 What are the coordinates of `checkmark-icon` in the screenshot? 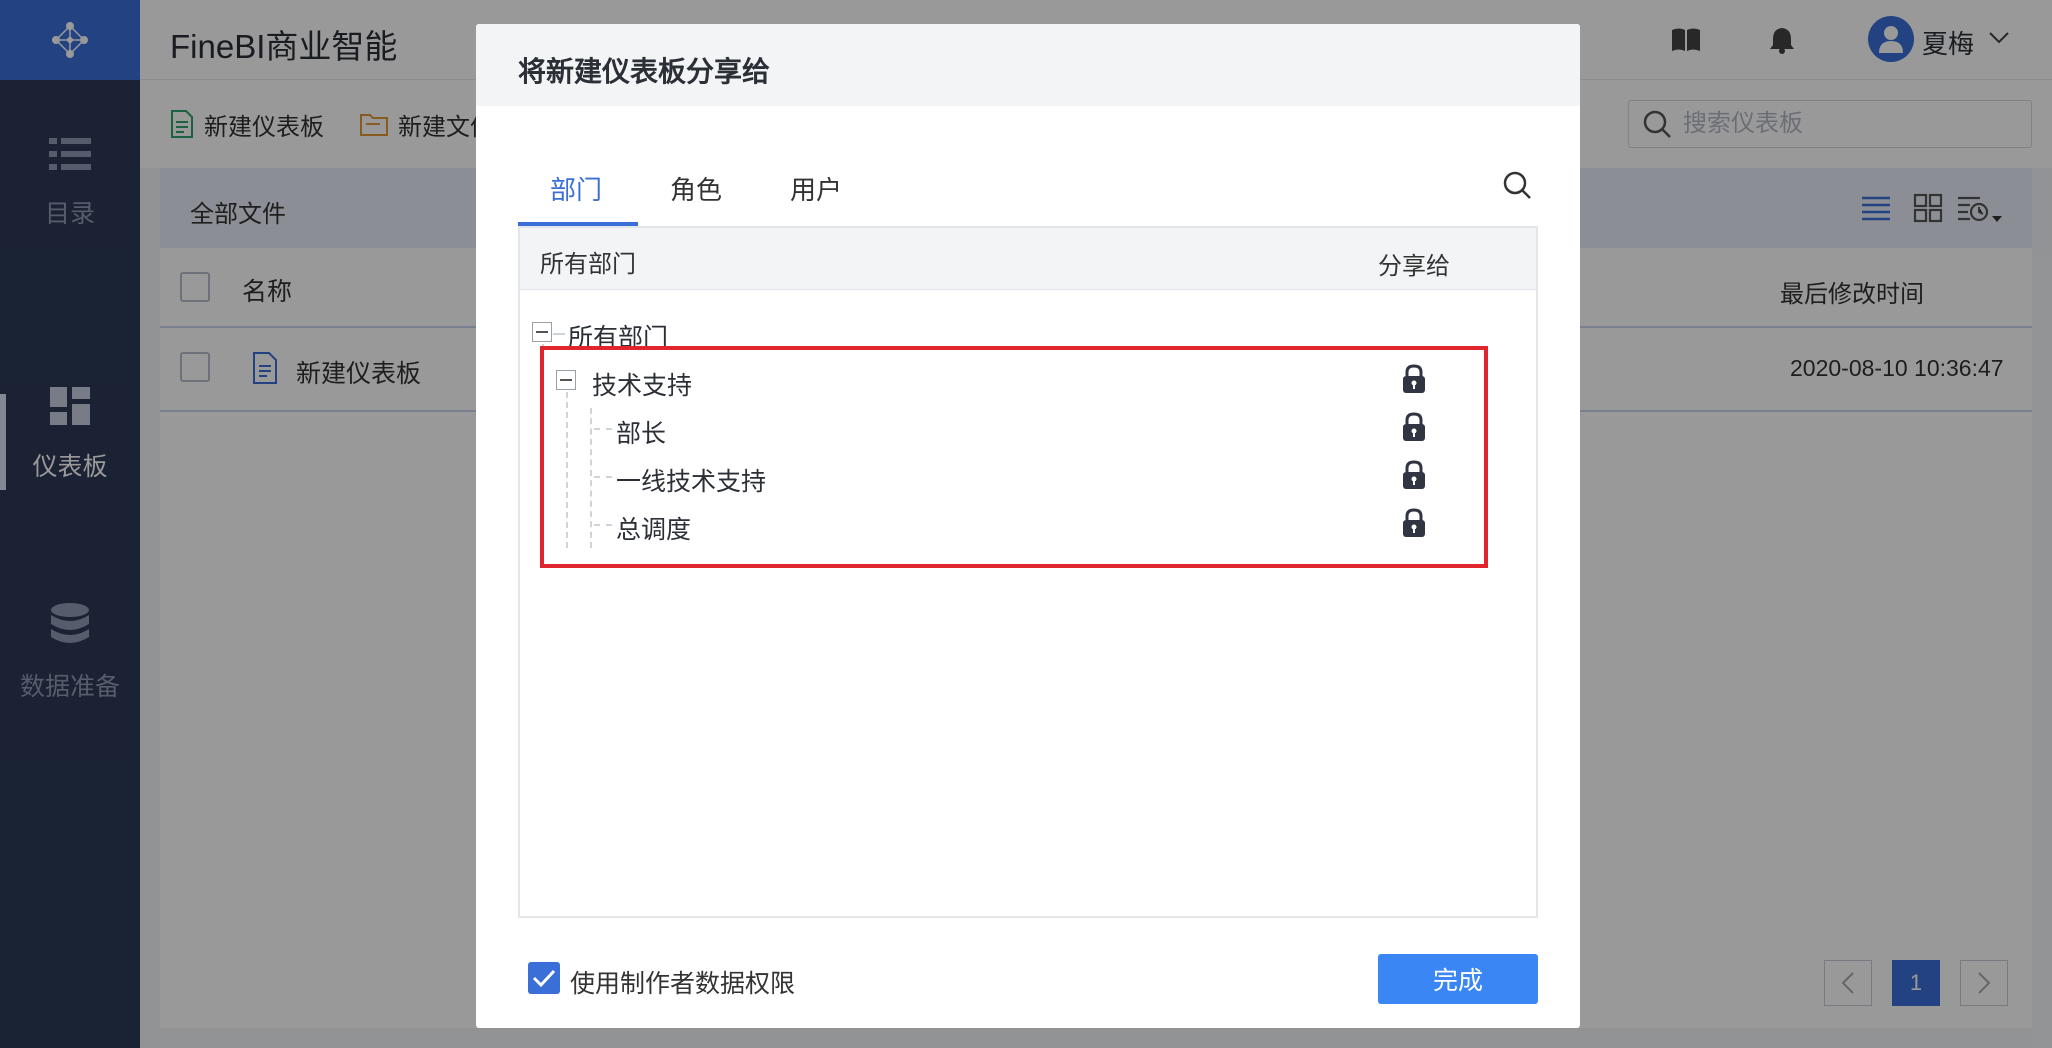 It's located at (544, 978).